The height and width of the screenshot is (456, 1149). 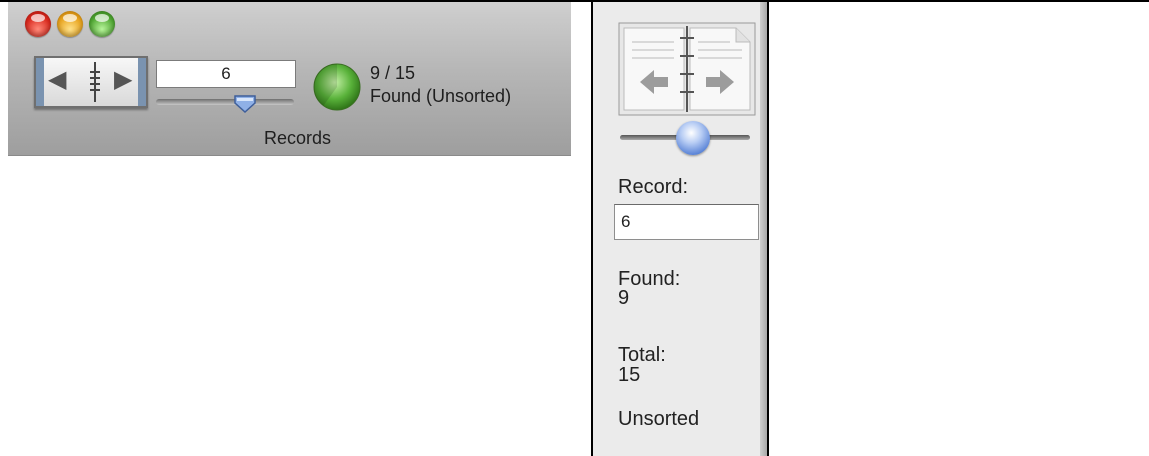 What do you see at coordinates (298, 138) in the screenshot?
I see `records-label: Records` at bounding box center [298, 138].